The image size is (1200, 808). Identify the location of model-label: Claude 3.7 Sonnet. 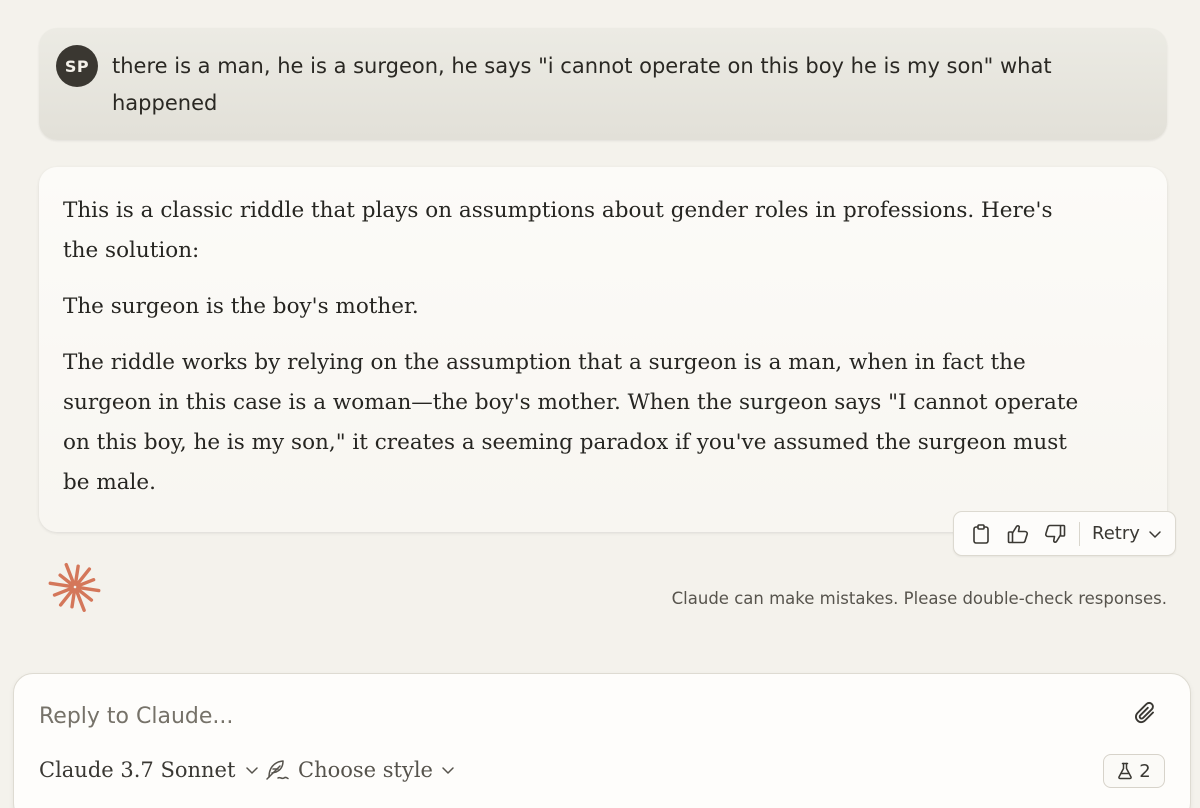
(137, 770).